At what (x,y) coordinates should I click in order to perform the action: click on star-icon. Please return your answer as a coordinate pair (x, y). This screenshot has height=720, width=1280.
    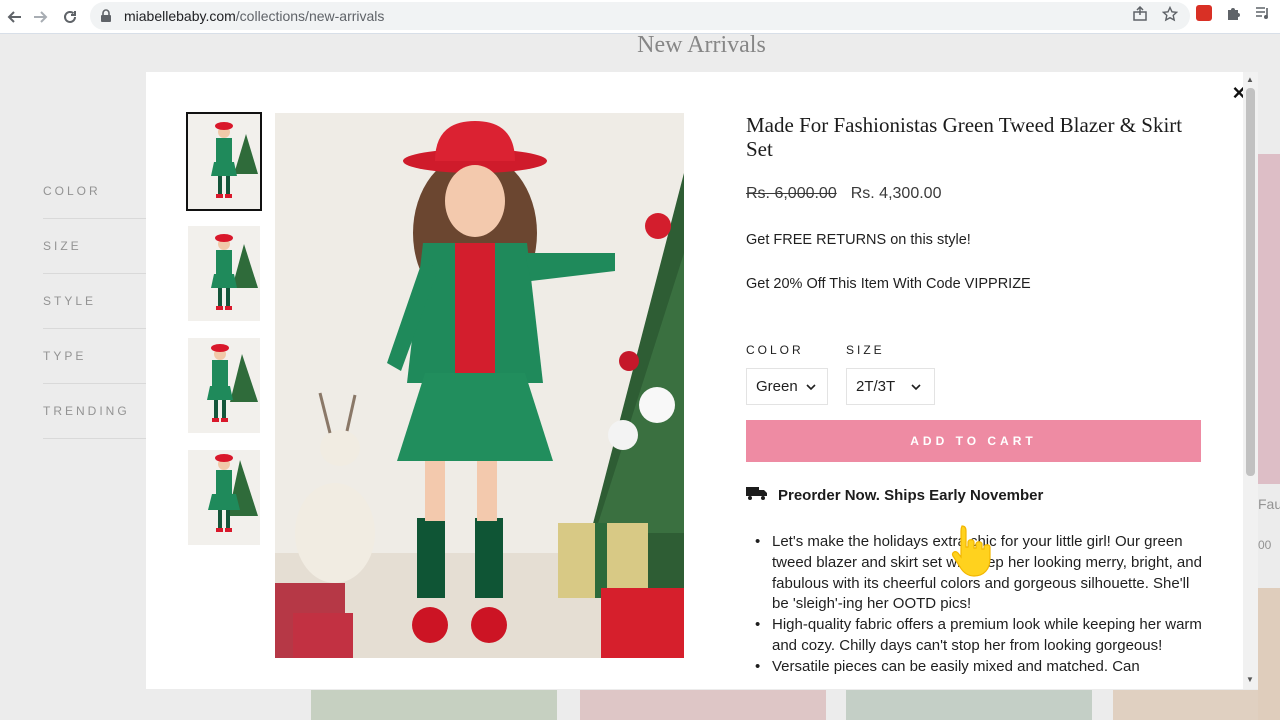
    Looking at the image, I should click on (1170, 16).